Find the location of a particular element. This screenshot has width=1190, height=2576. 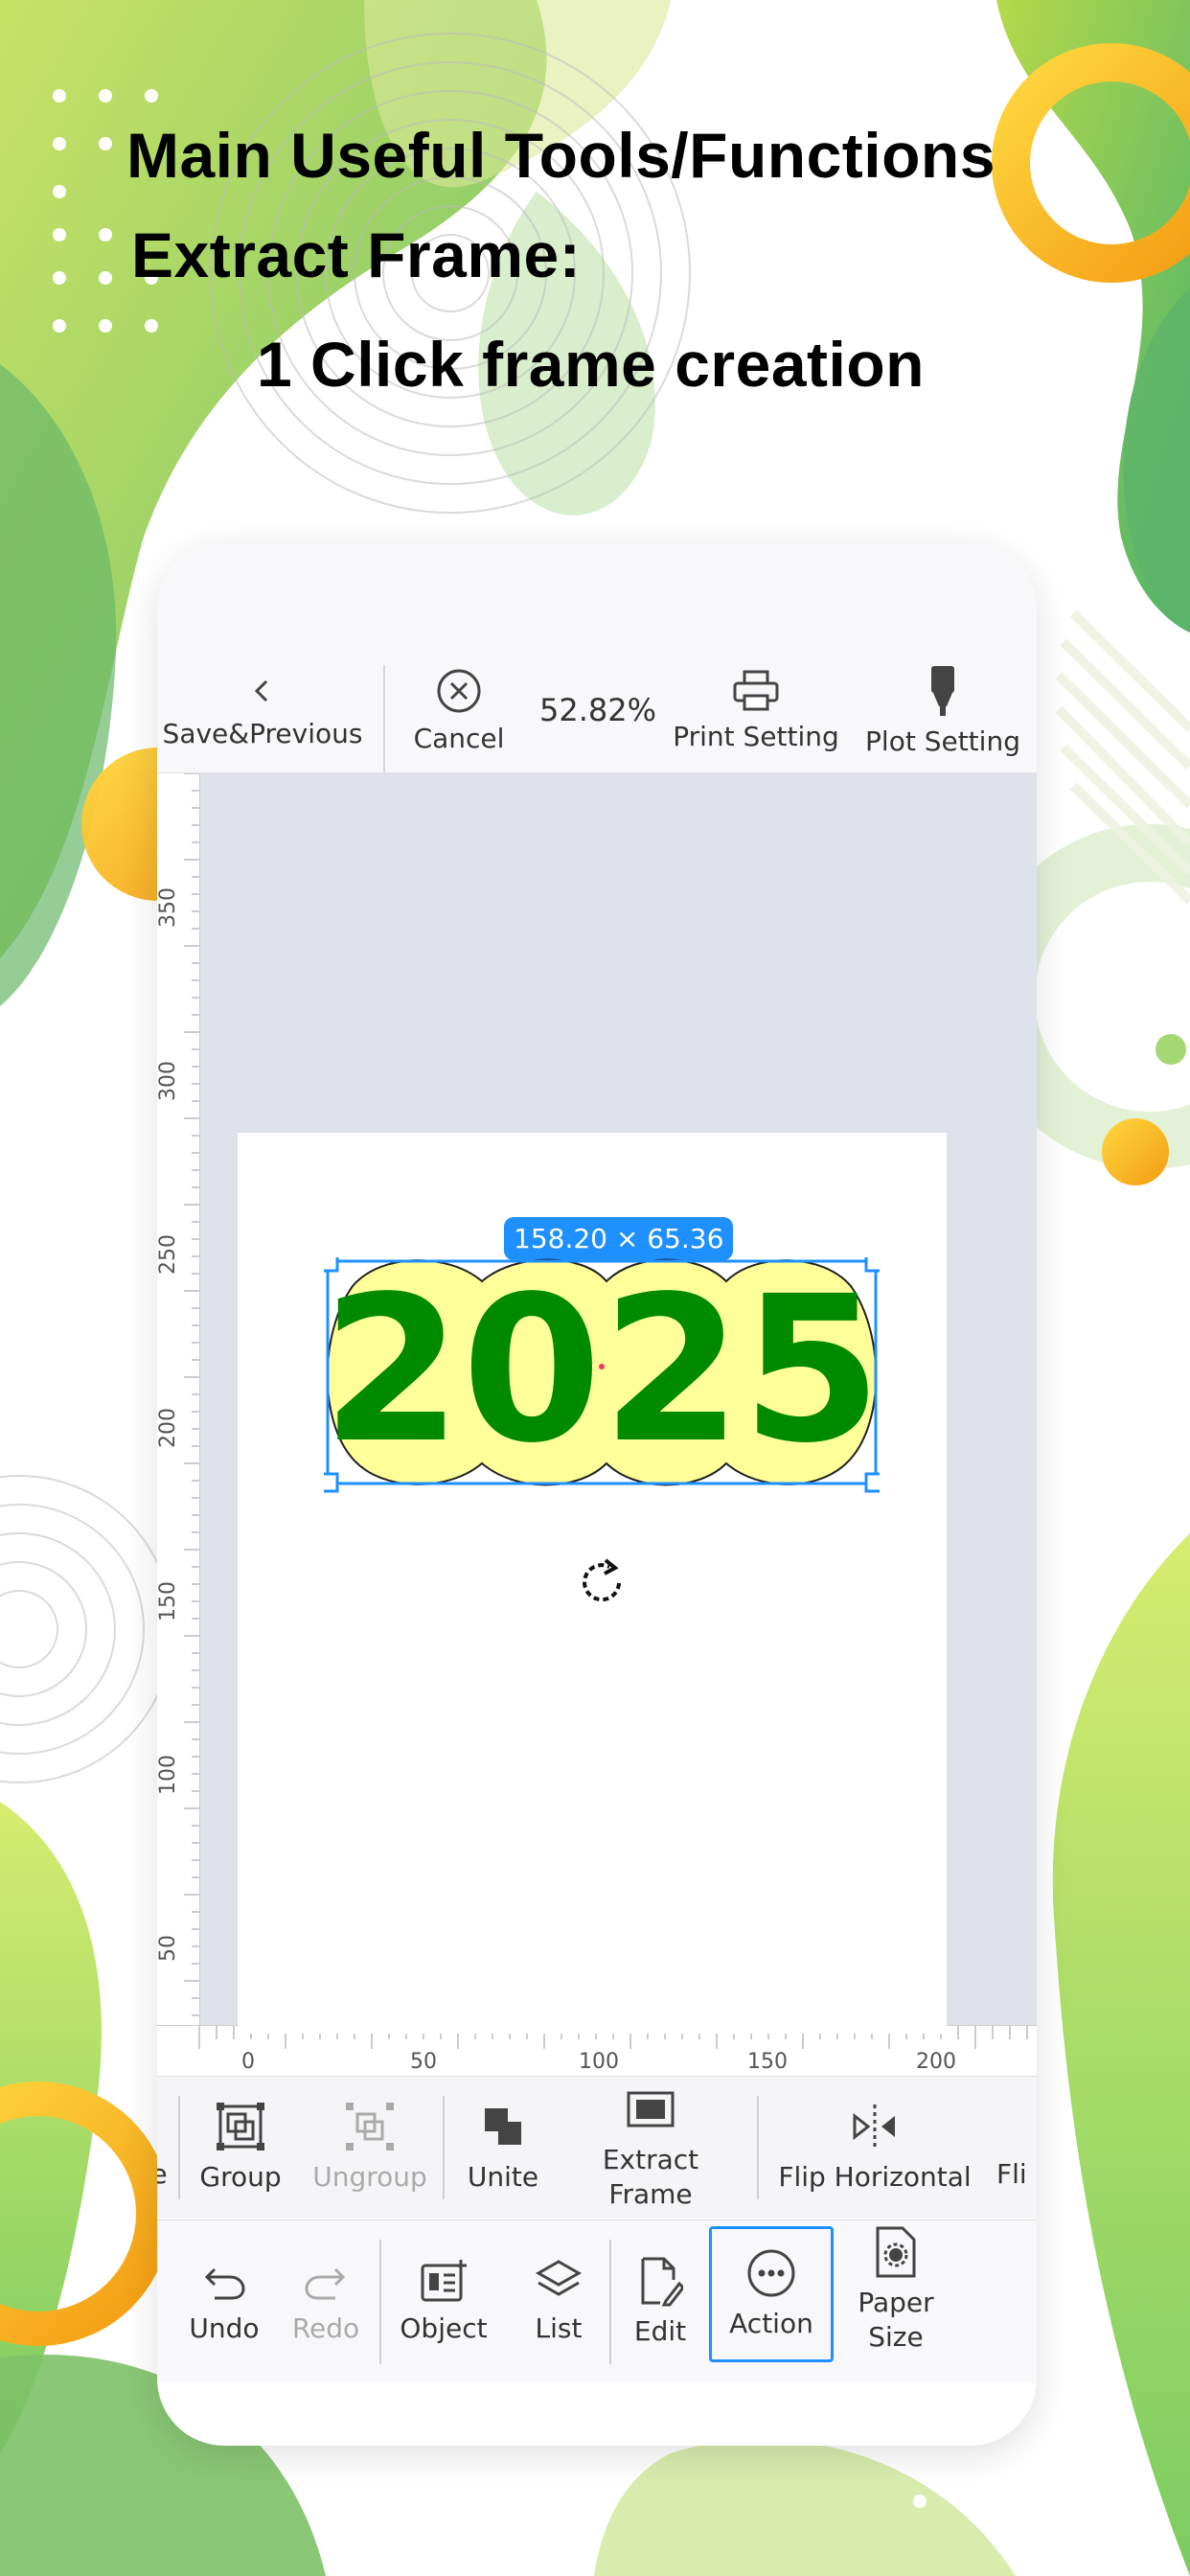

headline-title: Main Useful Tools/Functions is located at coordinates (560, 155).